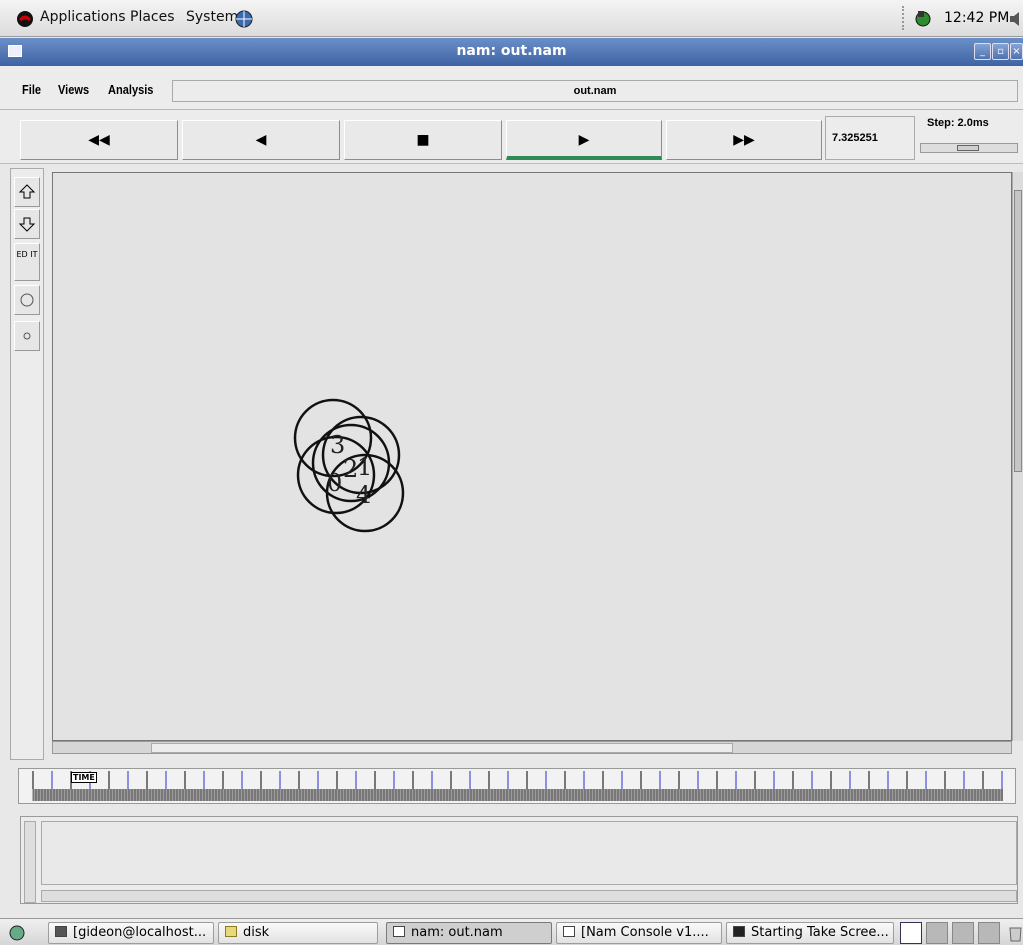 The image size is (1023, 945). What do you see at coordinates (25, 19) in the screenshot?
I see `redhat-logo-icon` at bounding box center [25, 19].